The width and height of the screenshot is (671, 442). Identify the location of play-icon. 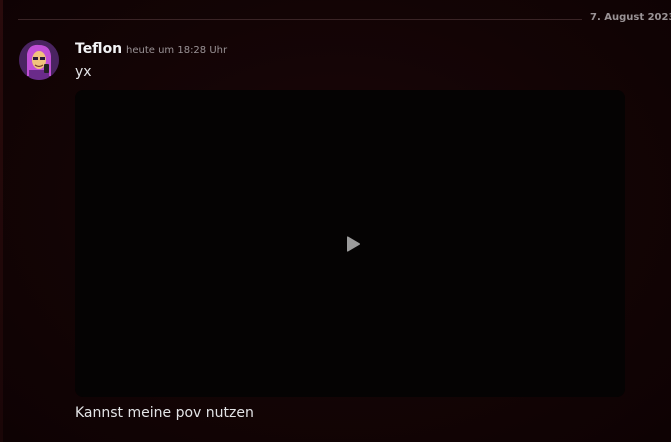
(353, 244).